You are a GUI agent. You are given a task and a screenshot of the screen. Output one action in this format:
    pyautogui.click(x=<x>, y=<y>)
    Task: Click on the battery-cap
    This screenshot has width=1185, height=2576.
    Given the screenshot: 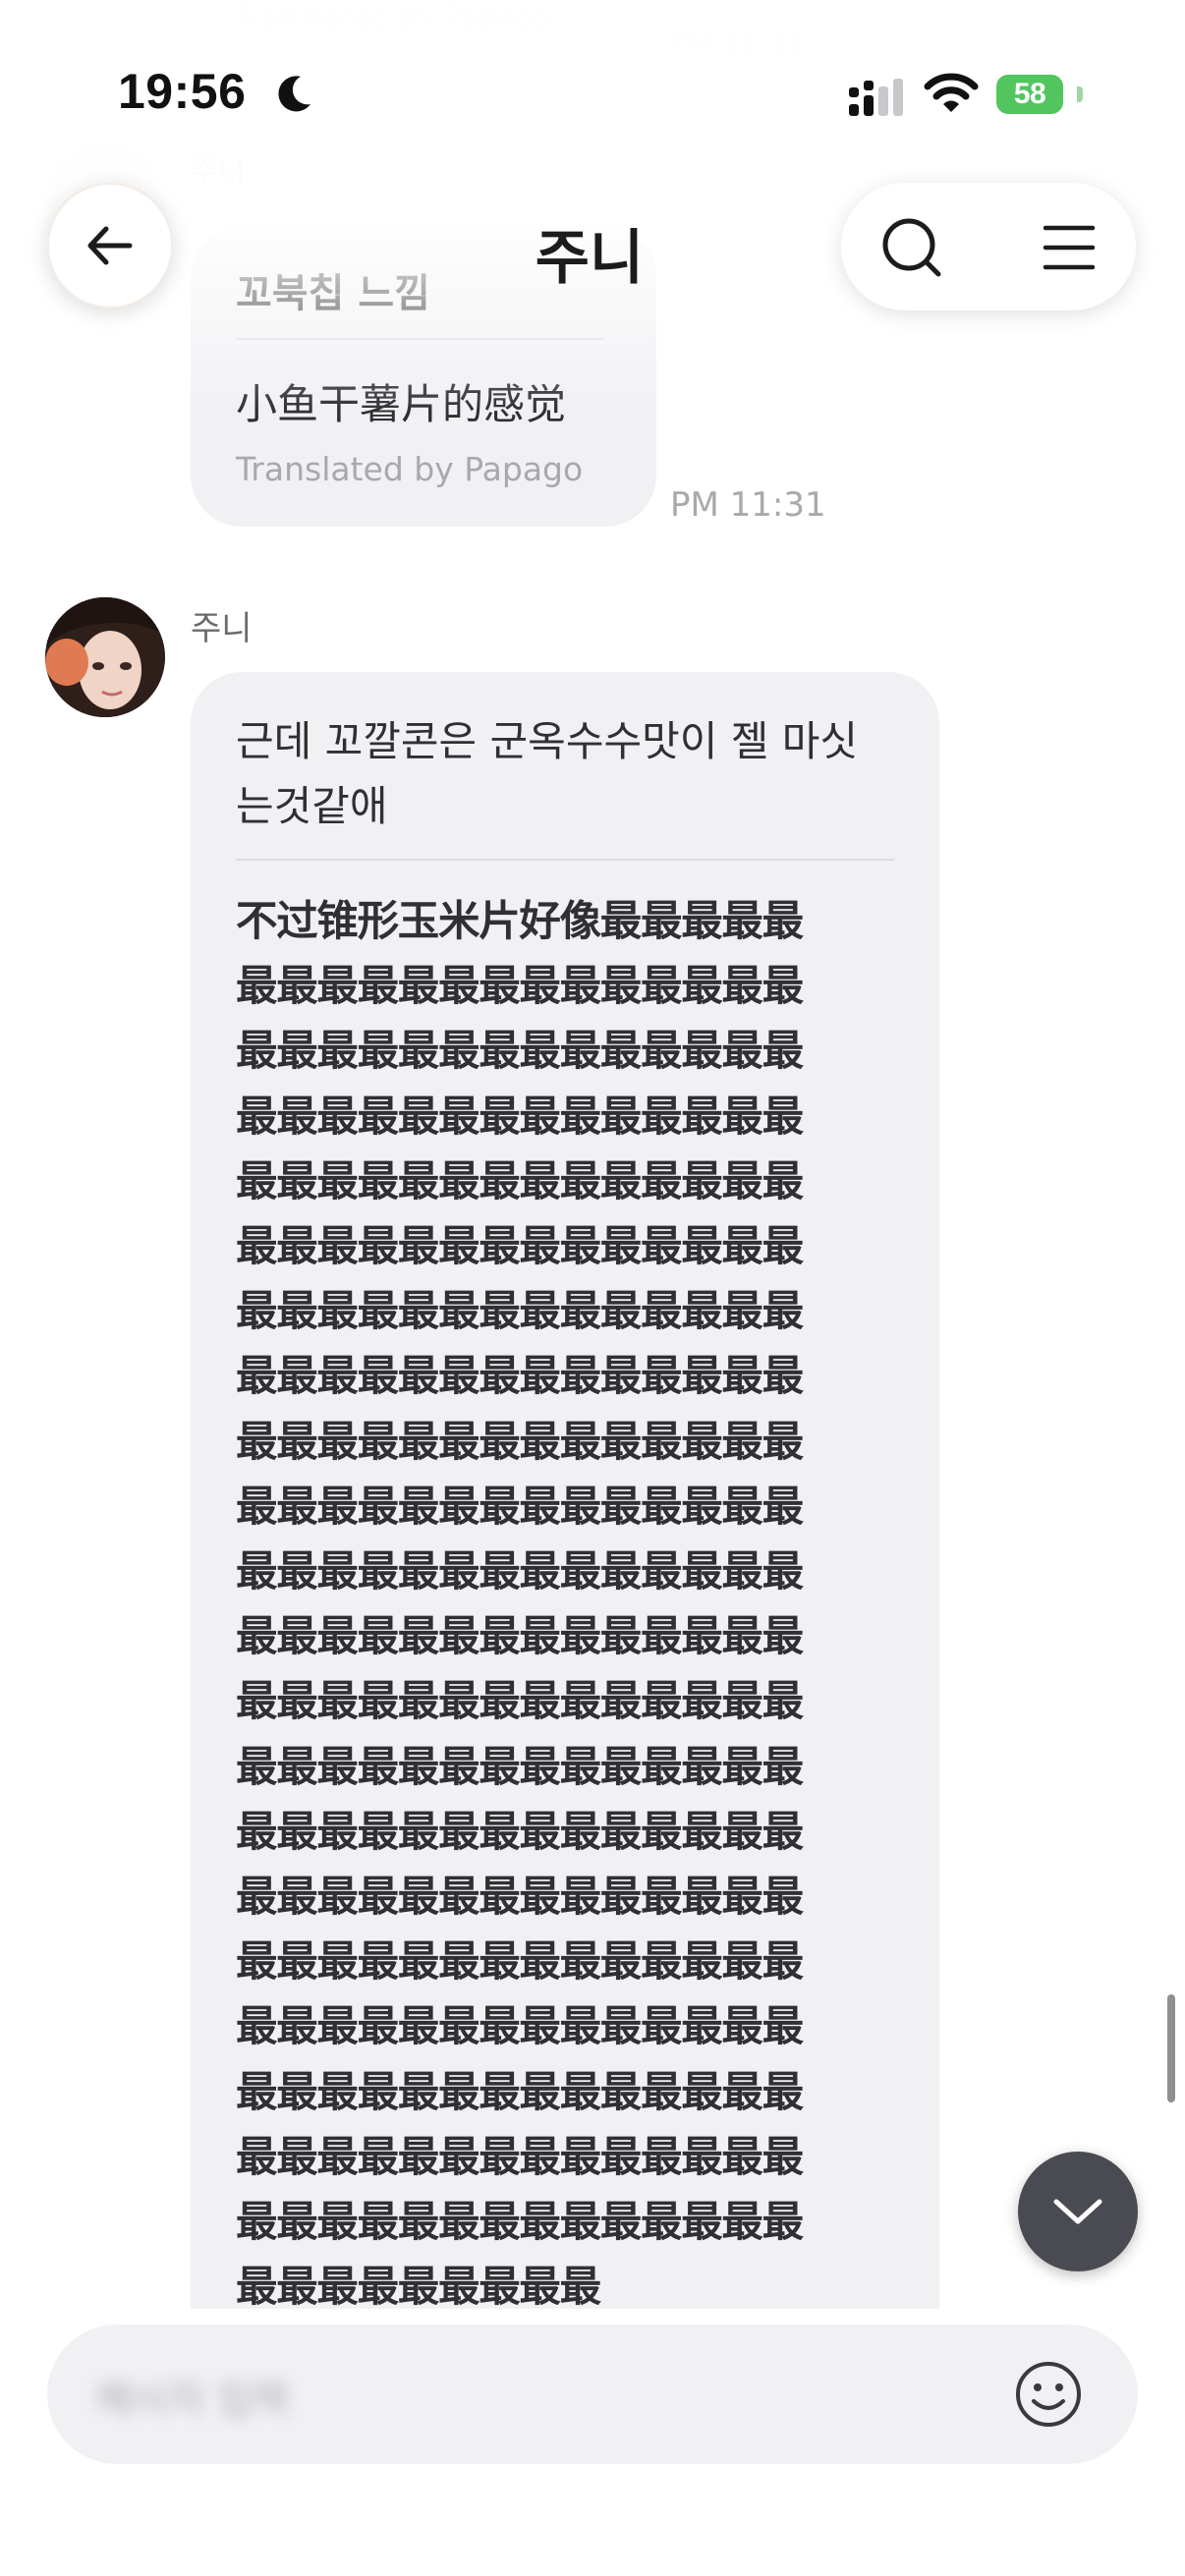 What is the action you would take?
    pyautogui.click(x=1080, y=94)
    